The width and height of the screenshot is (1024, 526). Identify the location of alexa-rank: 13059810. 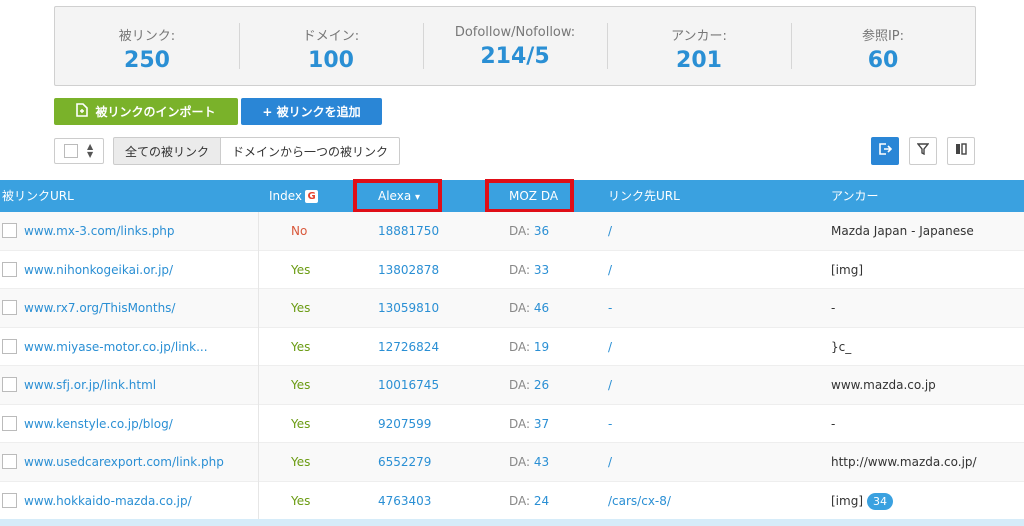
(408, 308).